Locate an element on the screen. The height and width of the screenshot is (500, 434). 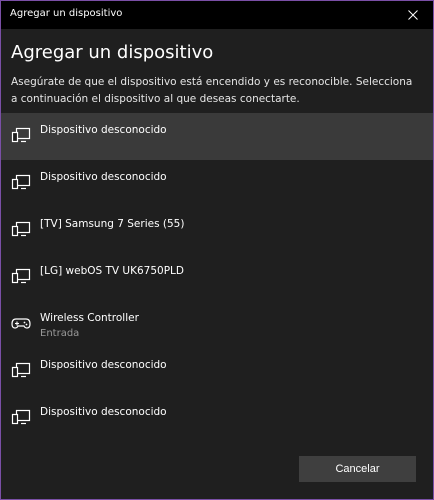
close-icon is located at coordinates (413, 15).